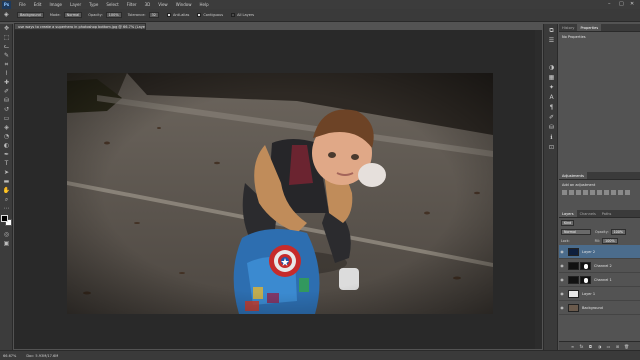 The image size is (640, 360). What do you see at coordinates (551, 127) in the screenshot?
I see `clone-source-panel-icon: ⛁` at bounding box center [551, 127].